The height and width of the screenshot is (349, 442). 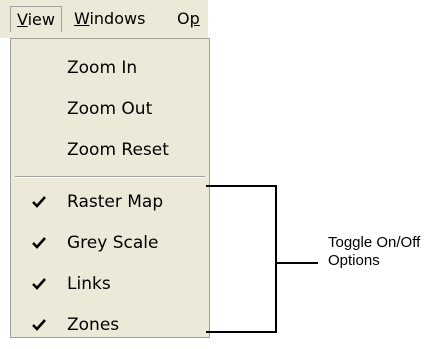 I want to click on annotation-line-2: Options, so click(x=354, y=260).